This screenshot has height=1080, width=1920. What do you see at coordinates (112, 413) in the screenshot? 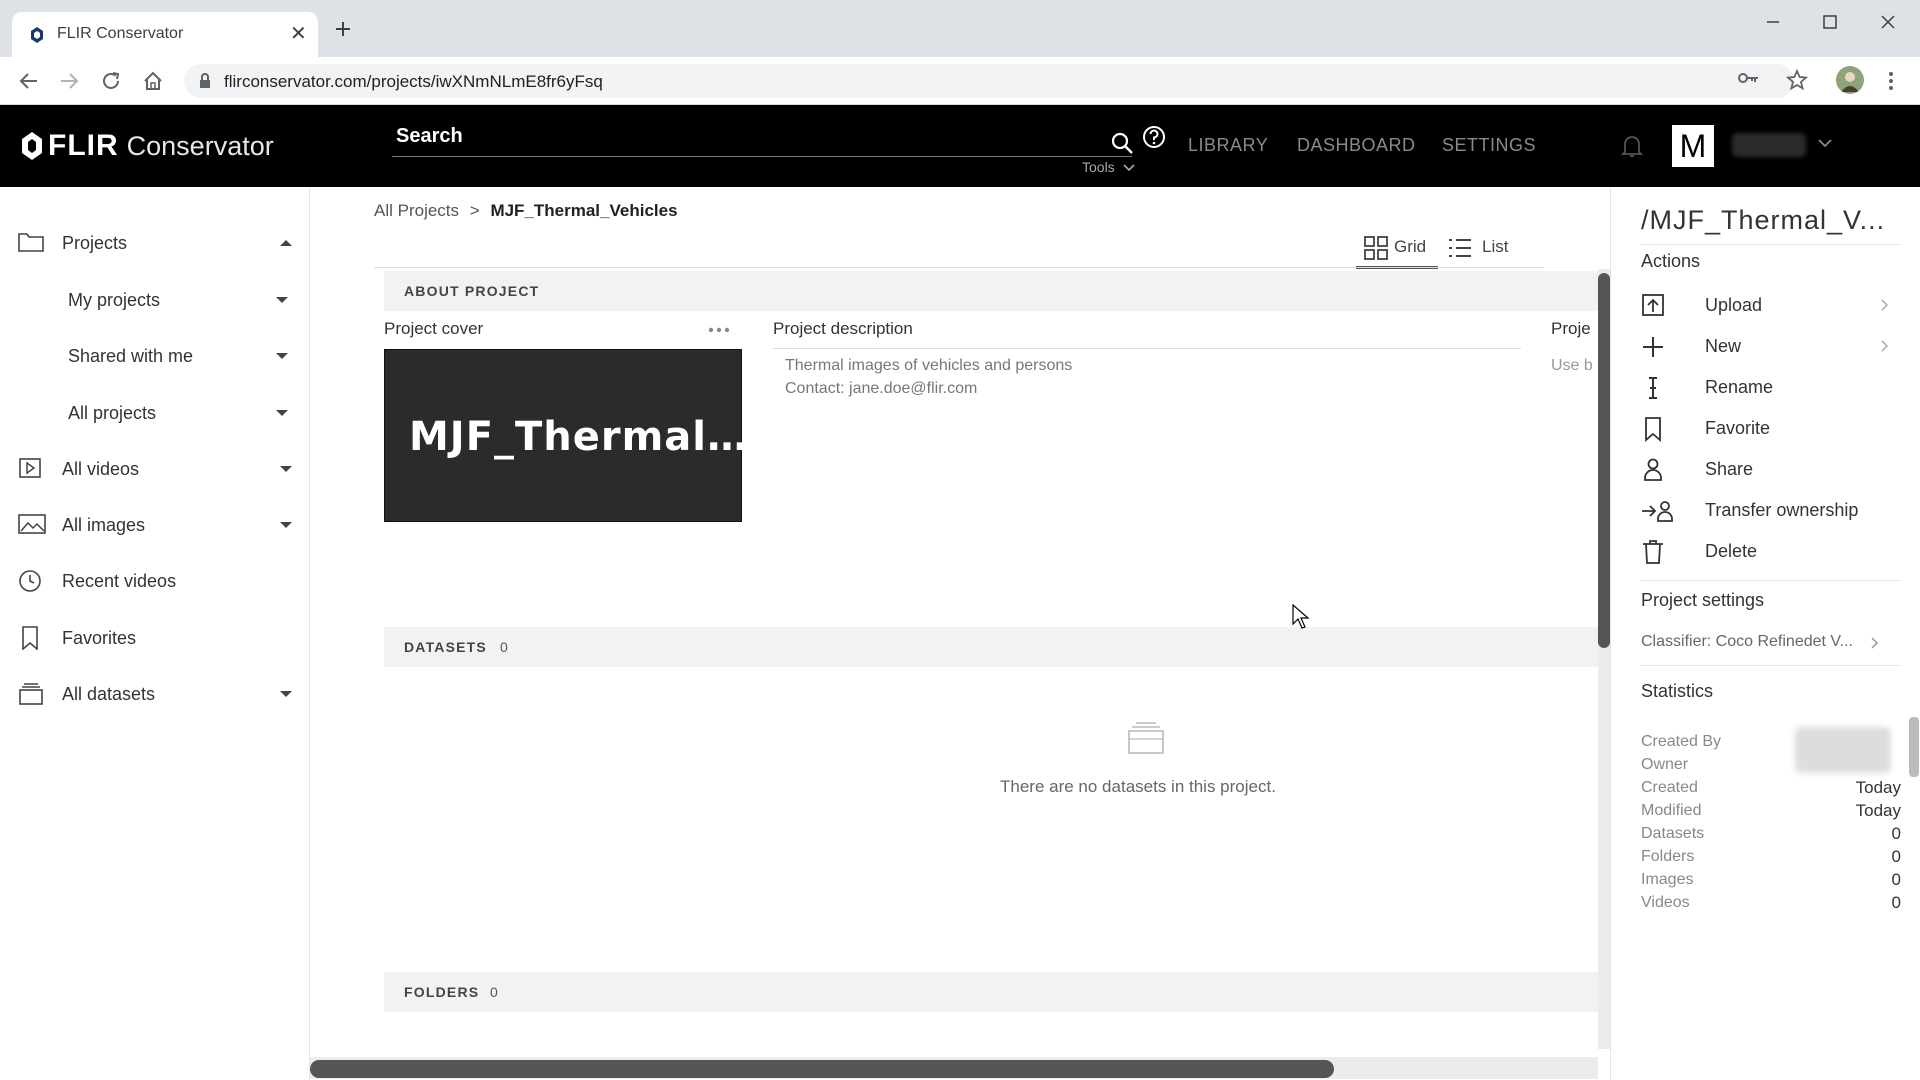
I see `sidebar-item-label: All projects` at bounding box center [112, 413].